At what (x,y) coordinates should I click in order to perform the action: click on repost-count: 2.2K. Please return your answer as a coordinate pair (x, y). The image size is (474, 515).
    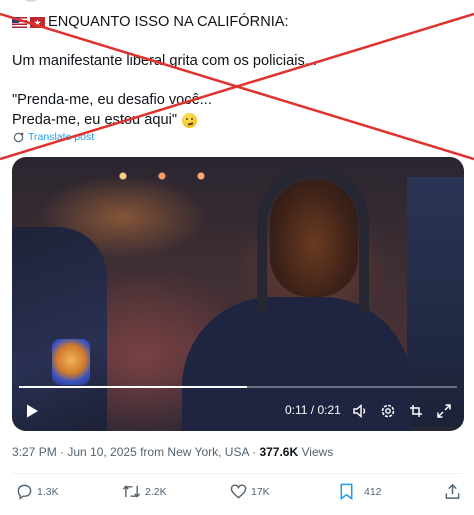
    Looking at the image, I should click on (156, 491).